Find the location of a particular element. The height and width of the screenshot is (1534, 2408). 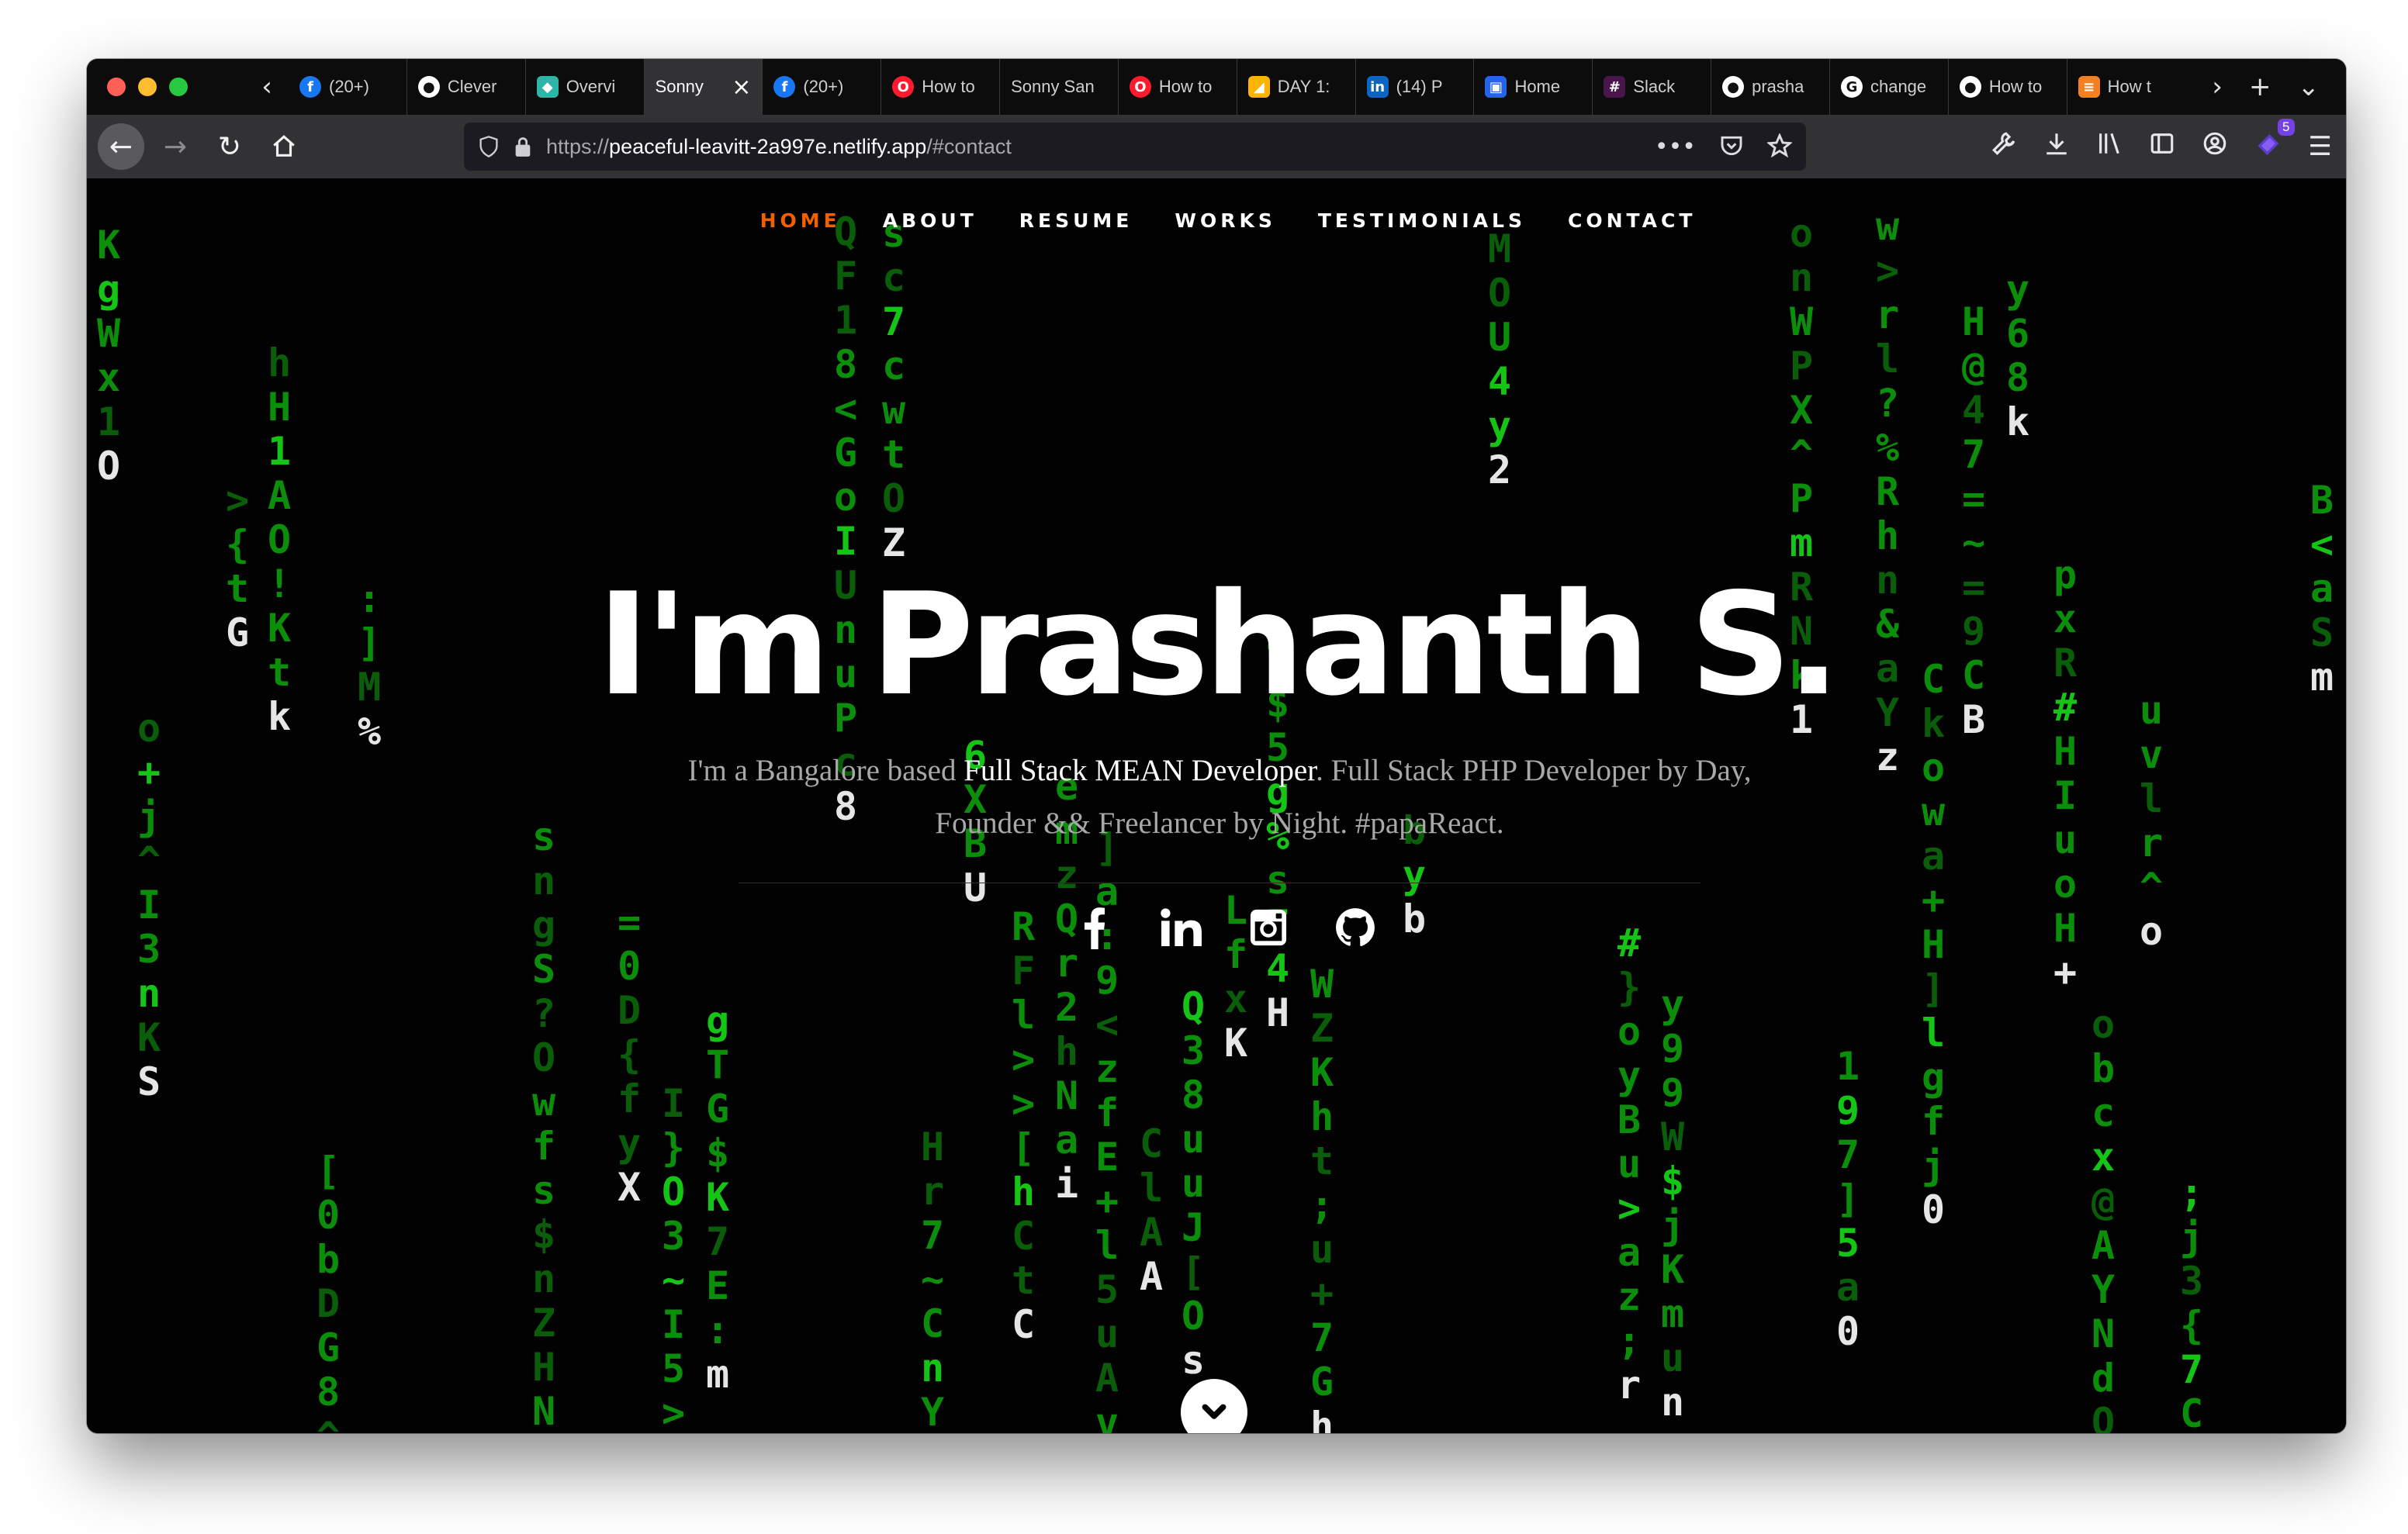

browser-tab: ◢ DAY 1: is located at coordinates (1296, 87).